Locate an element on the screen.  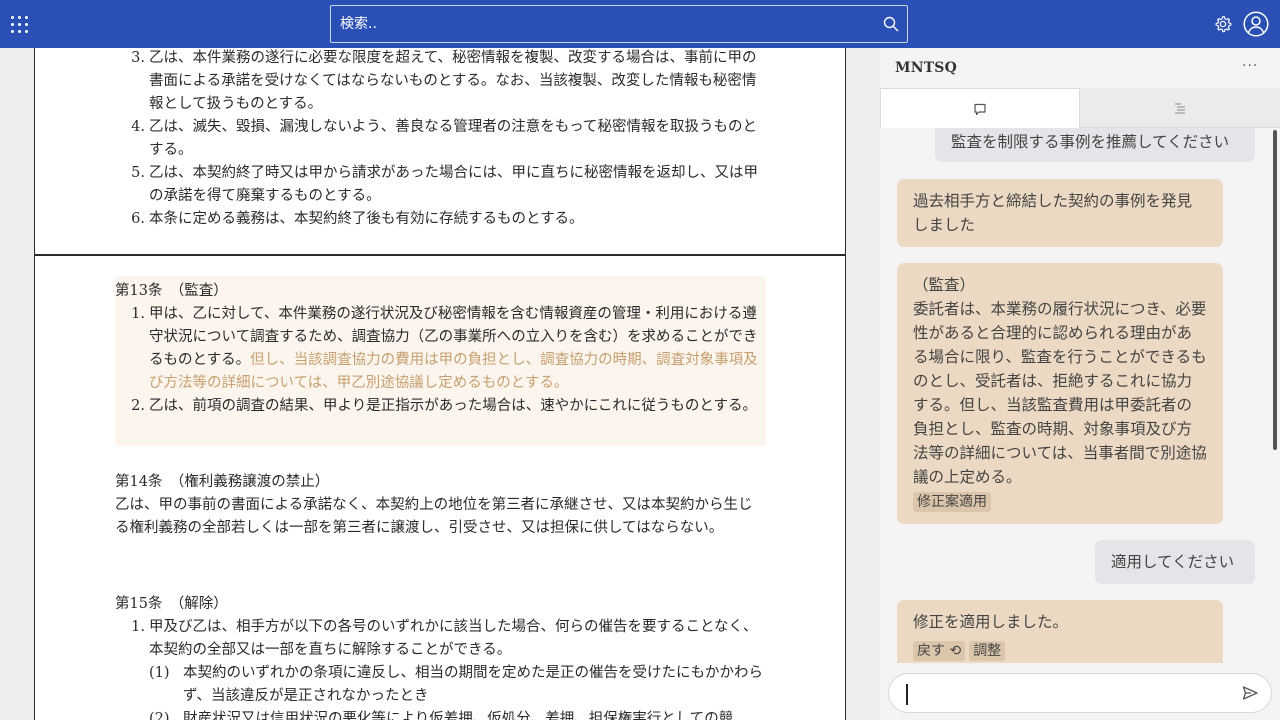
article-title: 第13条 （監査） is located at coordinates (171, 291).